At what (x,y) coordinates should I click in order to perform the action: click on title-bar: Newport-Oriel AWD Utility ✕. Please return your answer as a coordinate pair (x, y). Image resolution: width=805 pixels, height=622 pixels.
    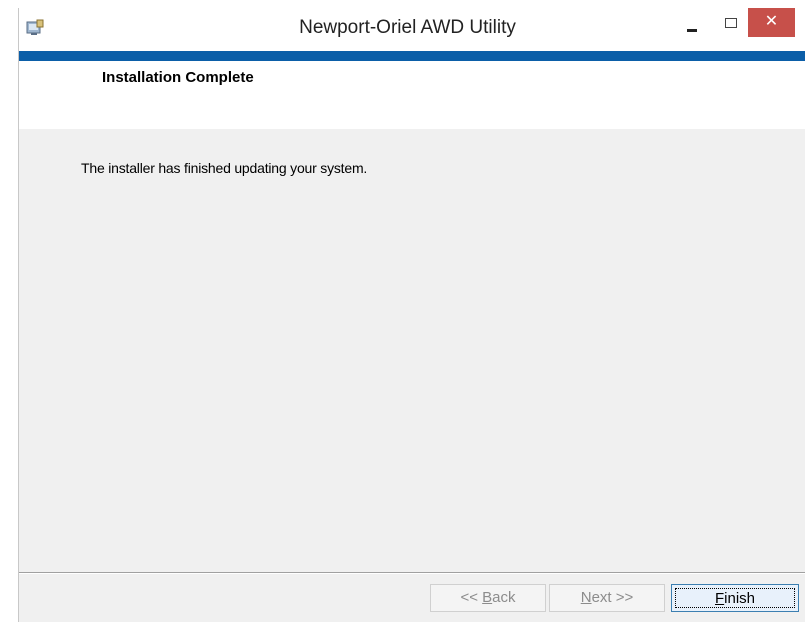
    Looking at the image, I should click on (412, 29).